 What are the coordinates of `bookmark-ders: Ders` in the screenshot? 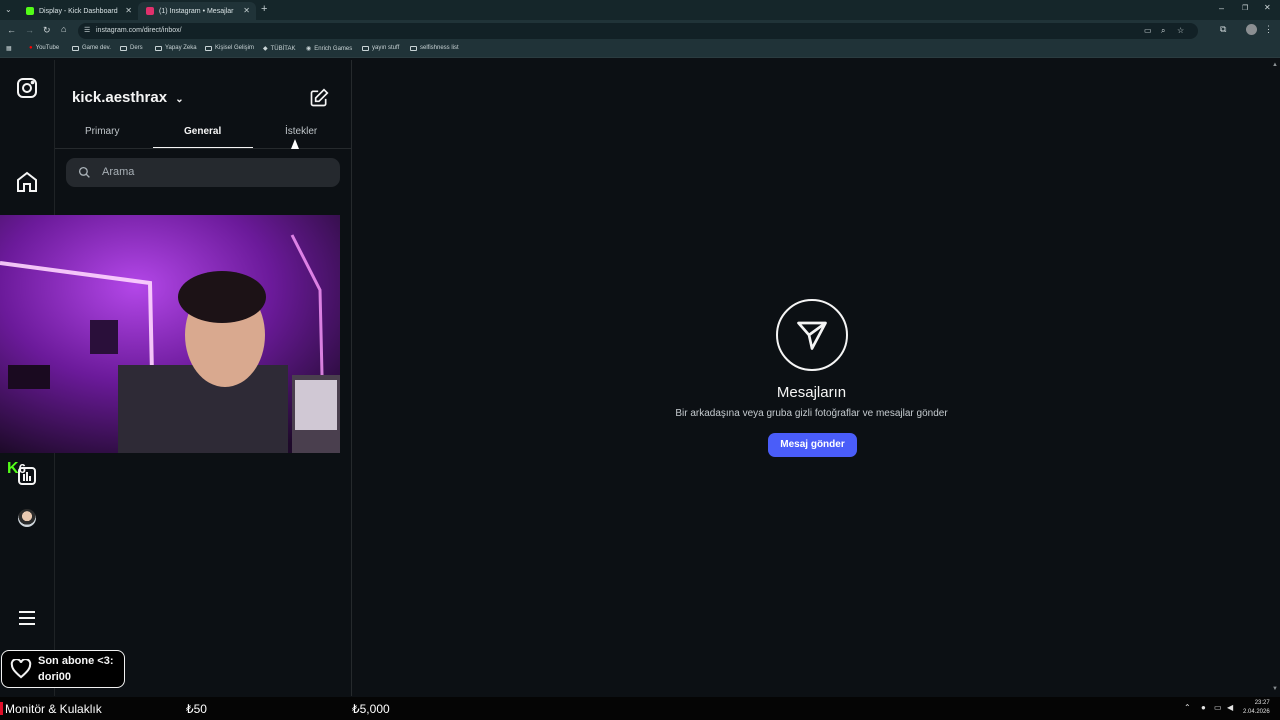 It's located at (131, 48).